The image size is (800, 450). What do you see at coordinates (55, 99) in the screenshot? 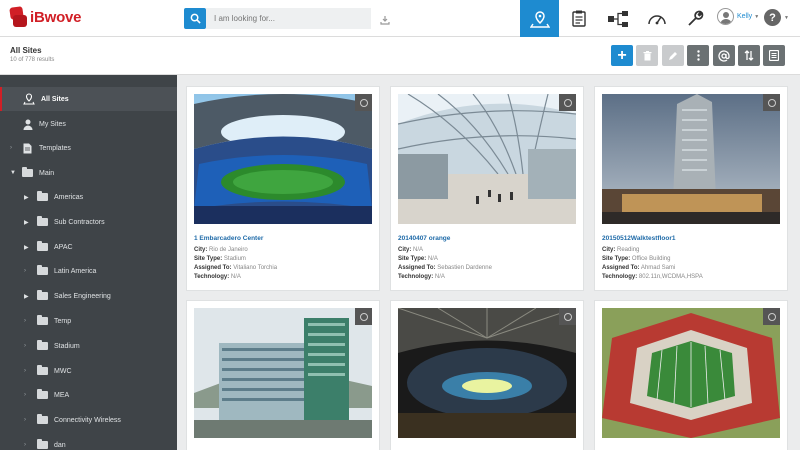
I see `sidebar-item-label: All Sites` at bounding box center [55, 99].